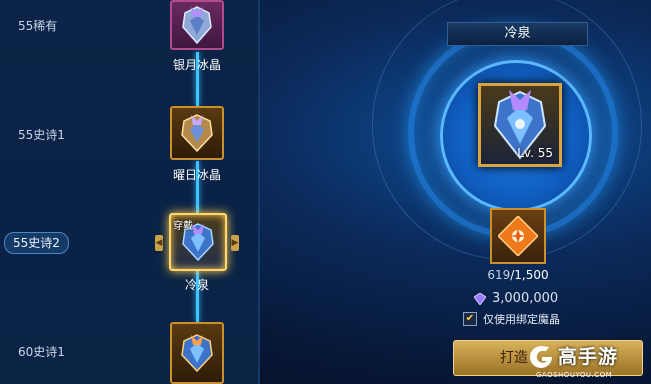  What do you see at coordinates (38, 26) in the screenshot?
I see `tier-label-55-rare: 55稀有` at bounding box center [38, 26].